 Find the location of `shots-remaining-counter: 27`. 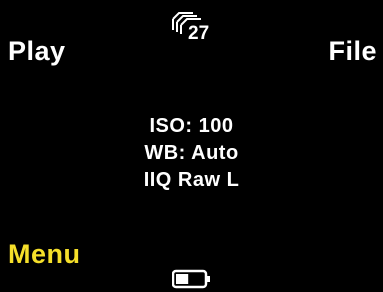

shots-remaining-counter: 27 is located at coordinates (200, 27).